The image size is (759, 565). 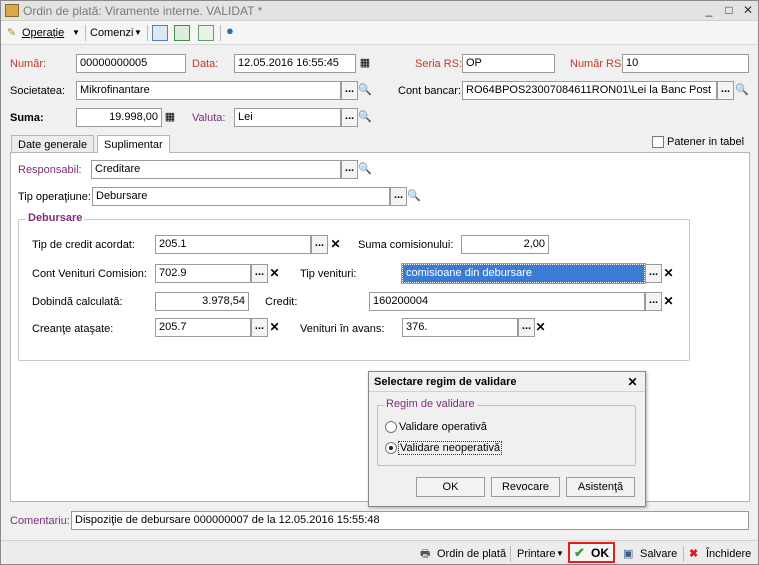 I want to click on toolbar: ✎ Operaţie ▼ Comenzi ▼ ●, so click(x=379, y=33).